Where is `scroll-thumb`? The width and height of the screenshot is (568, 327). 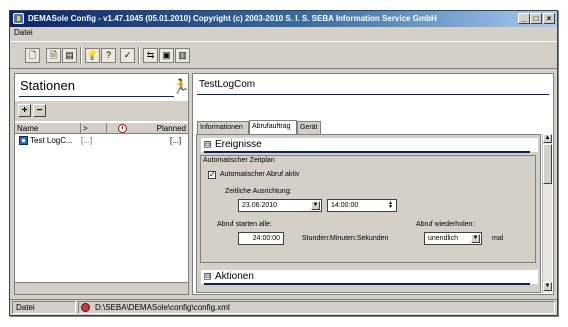
scroll-thumb is located at coordinates (547, 164).